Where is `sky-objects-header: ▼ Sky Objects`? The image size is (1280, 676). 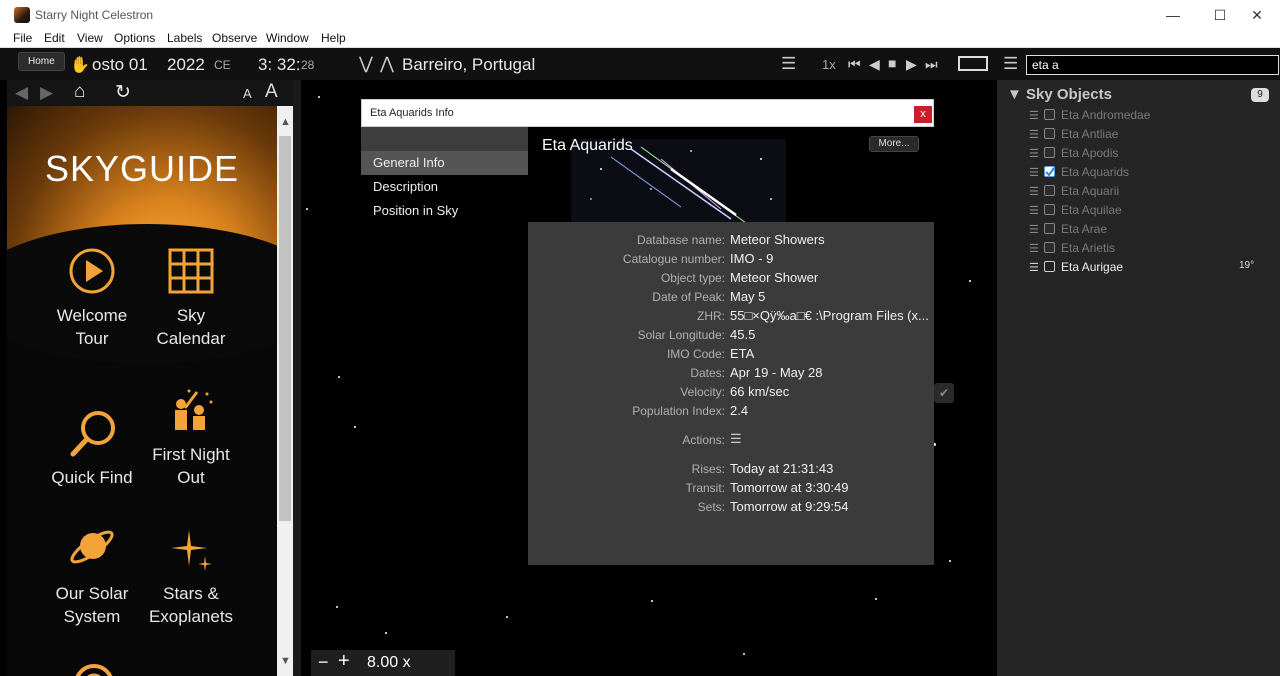
sky-objects-header: ▼ Sky Objects is located at coordinates (1059, 94).